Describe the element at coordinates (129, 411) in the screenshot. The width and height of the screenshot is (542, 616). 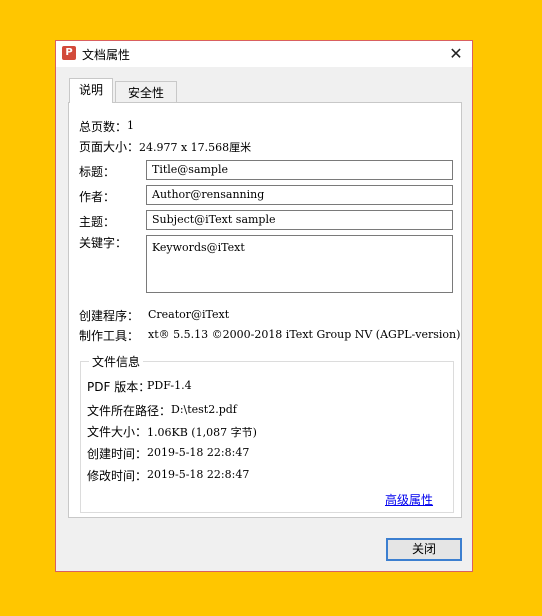
I see `path-label: 文件所在路径：` at that location.